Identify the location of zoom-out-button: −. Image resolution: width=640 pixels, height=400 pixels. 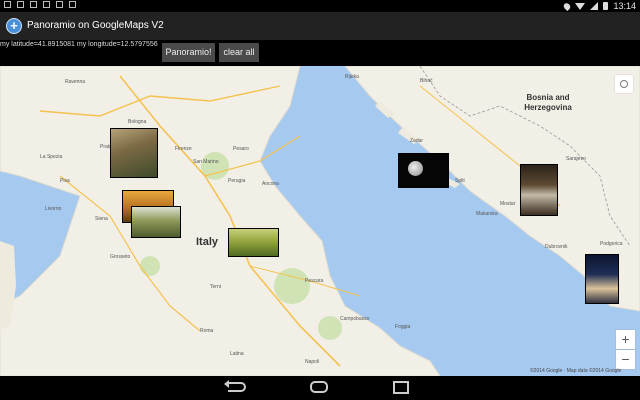
(625, 359).